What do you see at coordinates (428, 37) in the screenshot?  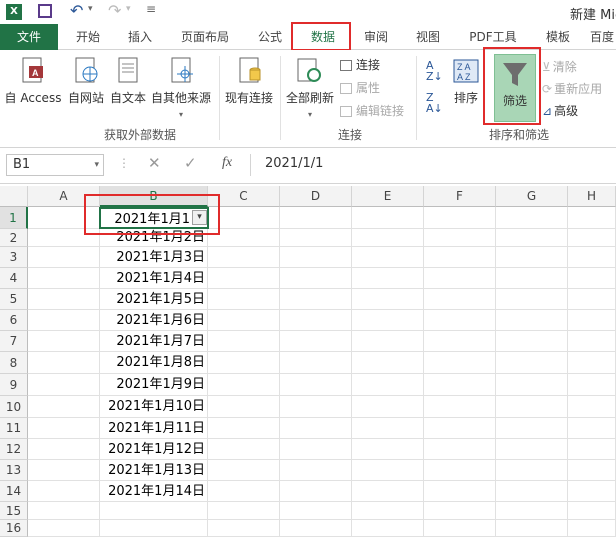 I see `tab-view: 视图` at bounding box center [428, 37].